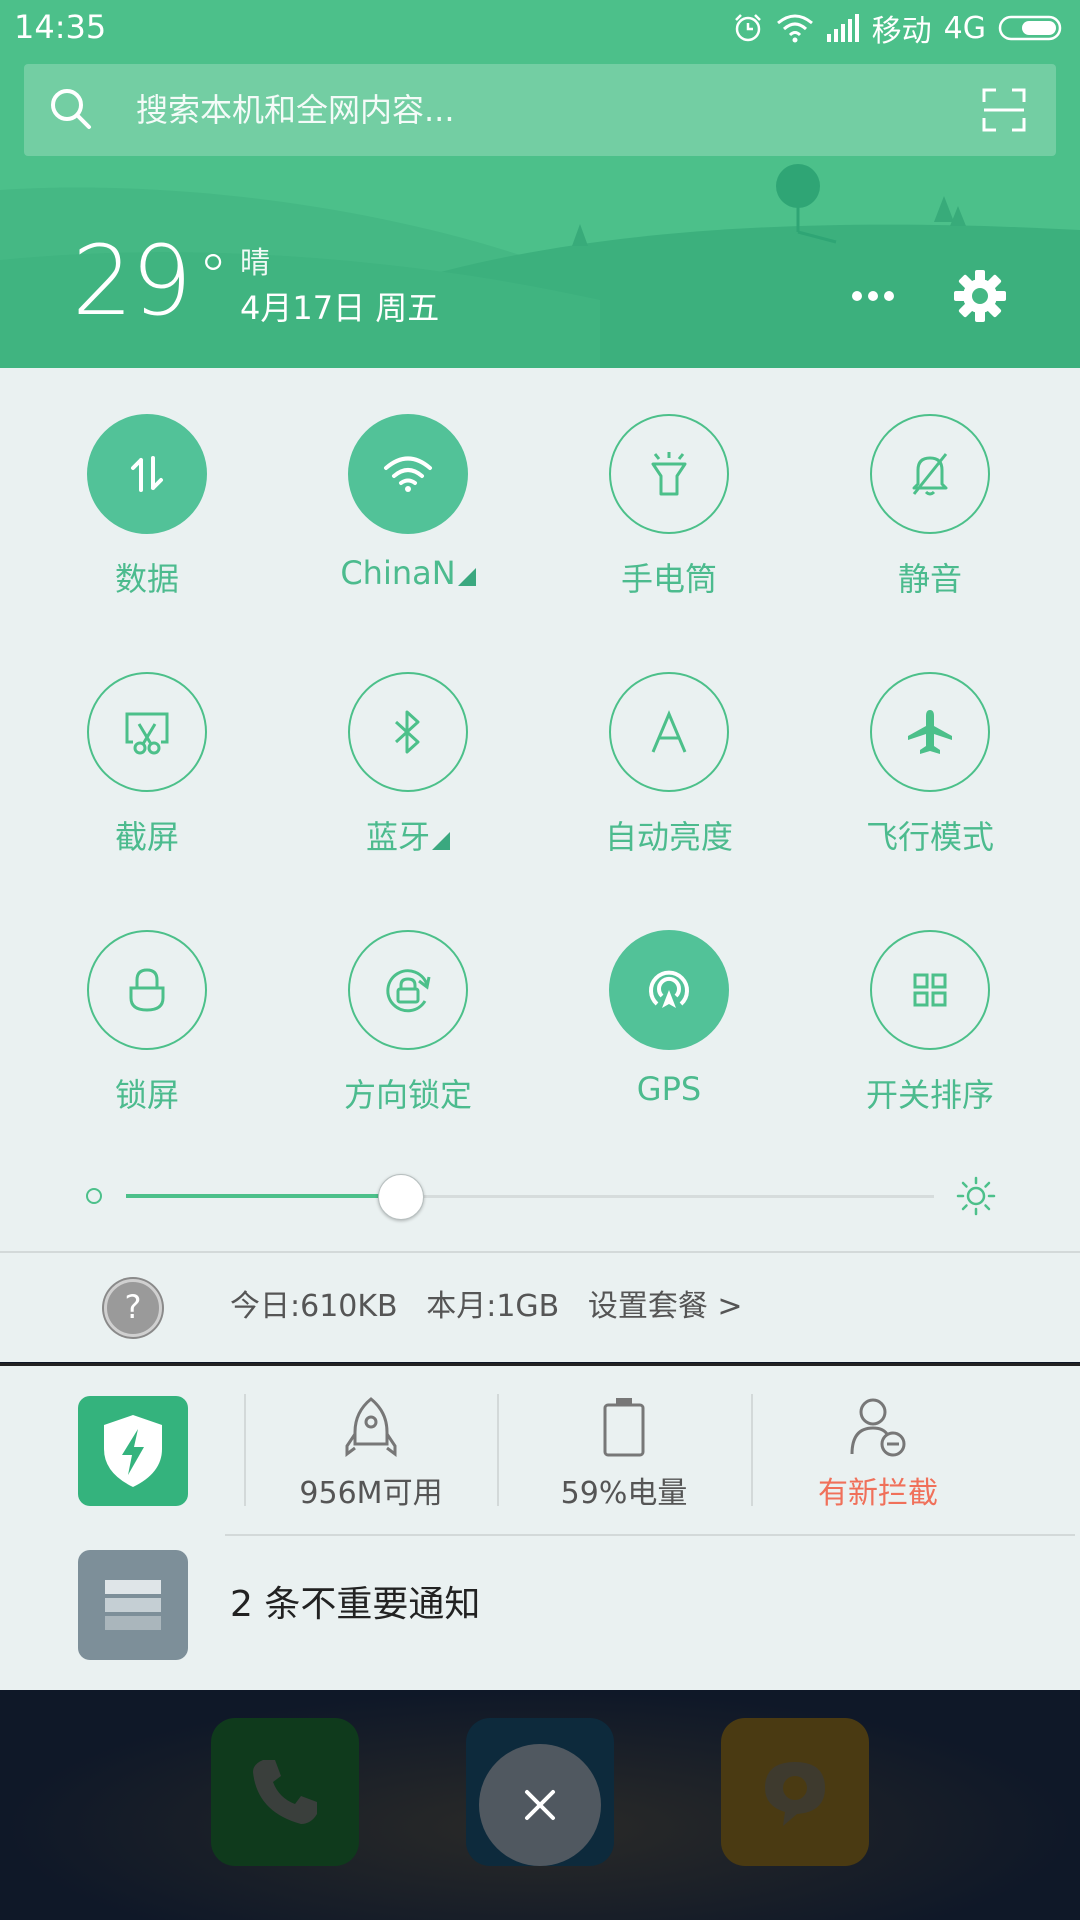 This screenshot has height=1920, width=1080. I want to click on battery-icon, so click(1030, 28).